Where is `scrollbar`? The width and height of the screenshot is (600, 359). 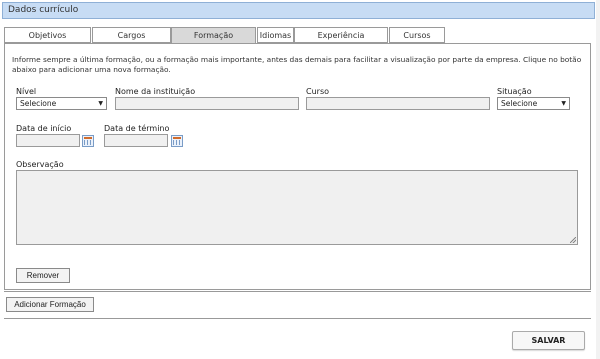 scrollbar is located at coordinates (598, 179).